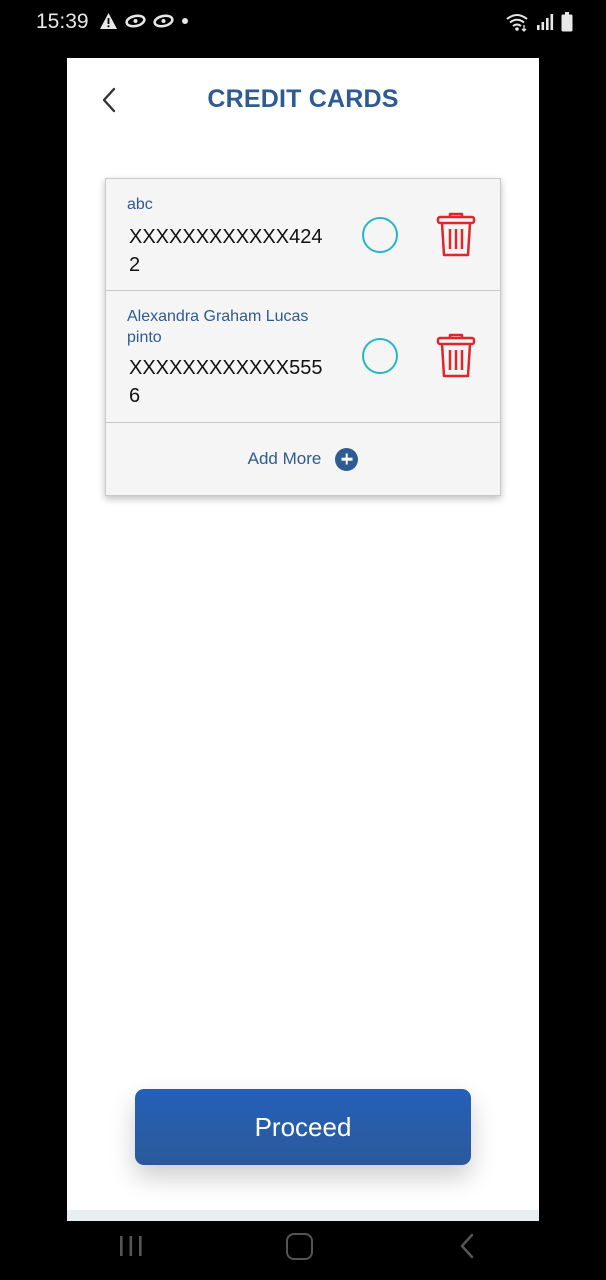 The height and width of the screenshot is (1280, 606). What do you see at coordinates (517, 23) in the screenshot?
I see `wifi-icon` at bounding box center [517, 23].